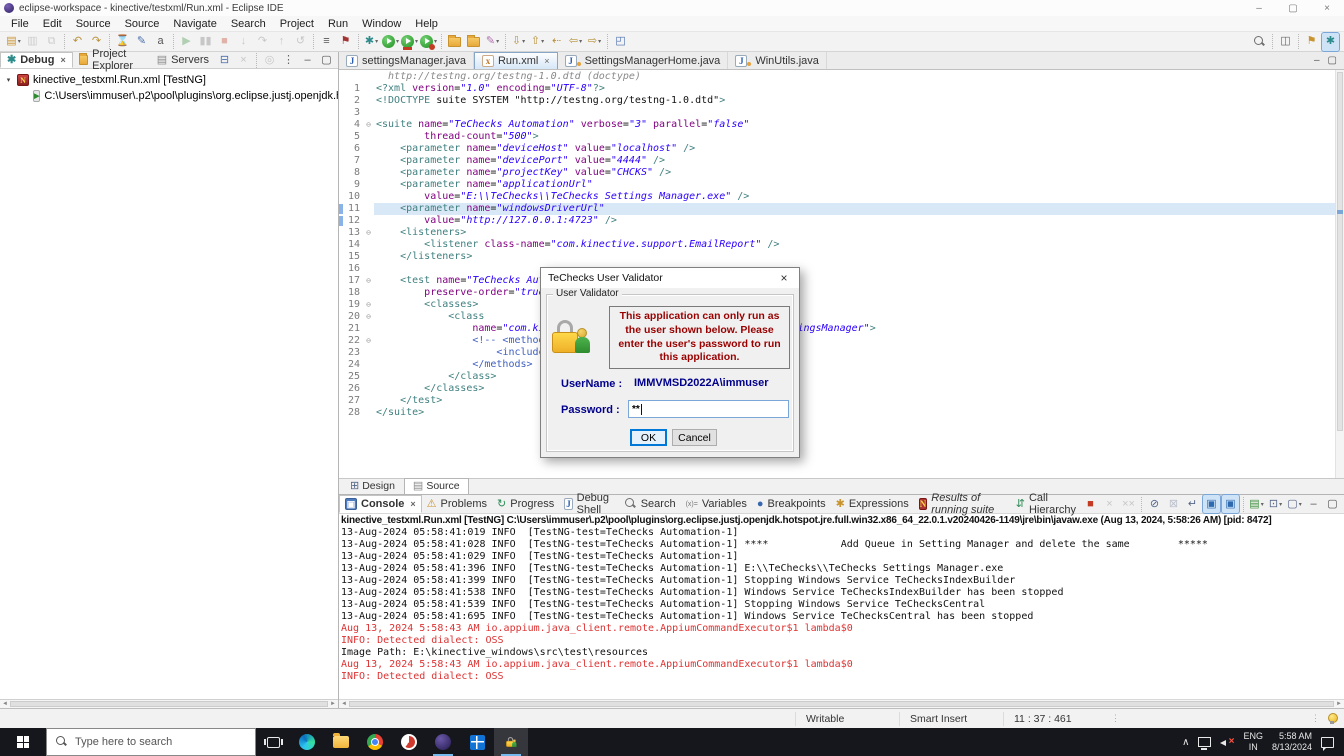  Describe the element at coordinates (151, 742) in the screenshot. I see `taskbar-search-input: Type here to search` at that location.